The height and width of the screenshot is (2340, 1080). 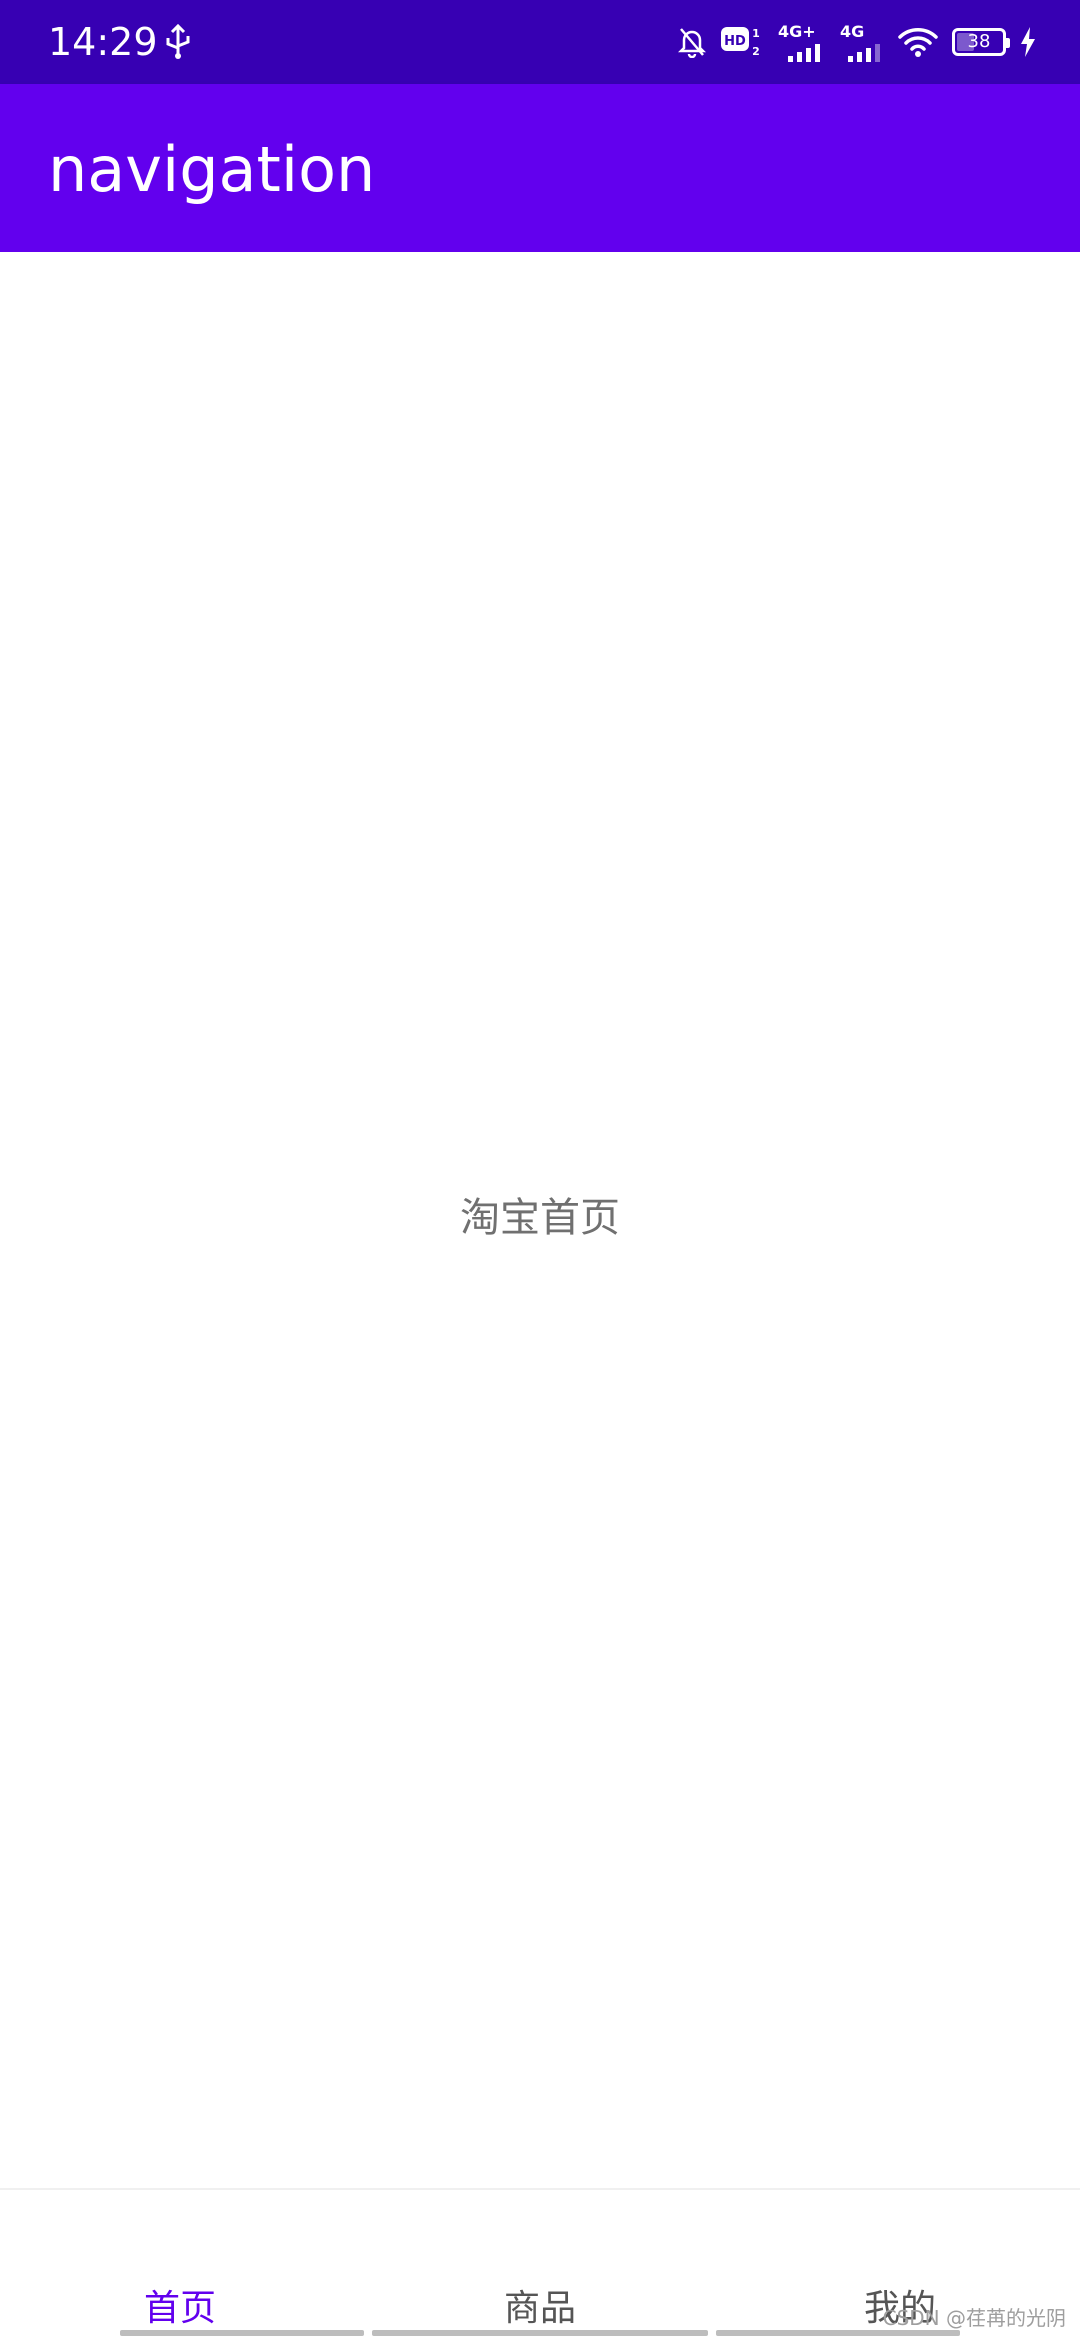 I want to click on svg-text: 2, so click(x=756, y=51).